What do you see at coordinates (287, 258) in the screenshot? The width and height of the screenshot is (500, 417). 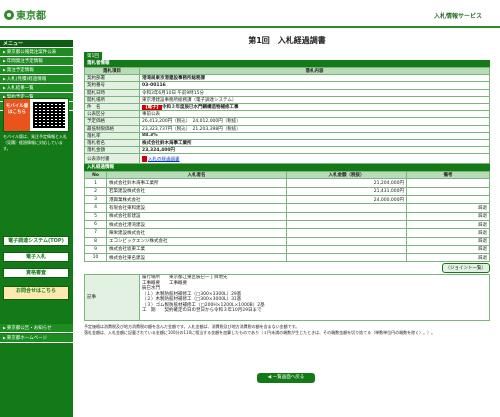 I see `table-row: 10 株式会社東名建設 辞退` at bounding box center [287, 258].